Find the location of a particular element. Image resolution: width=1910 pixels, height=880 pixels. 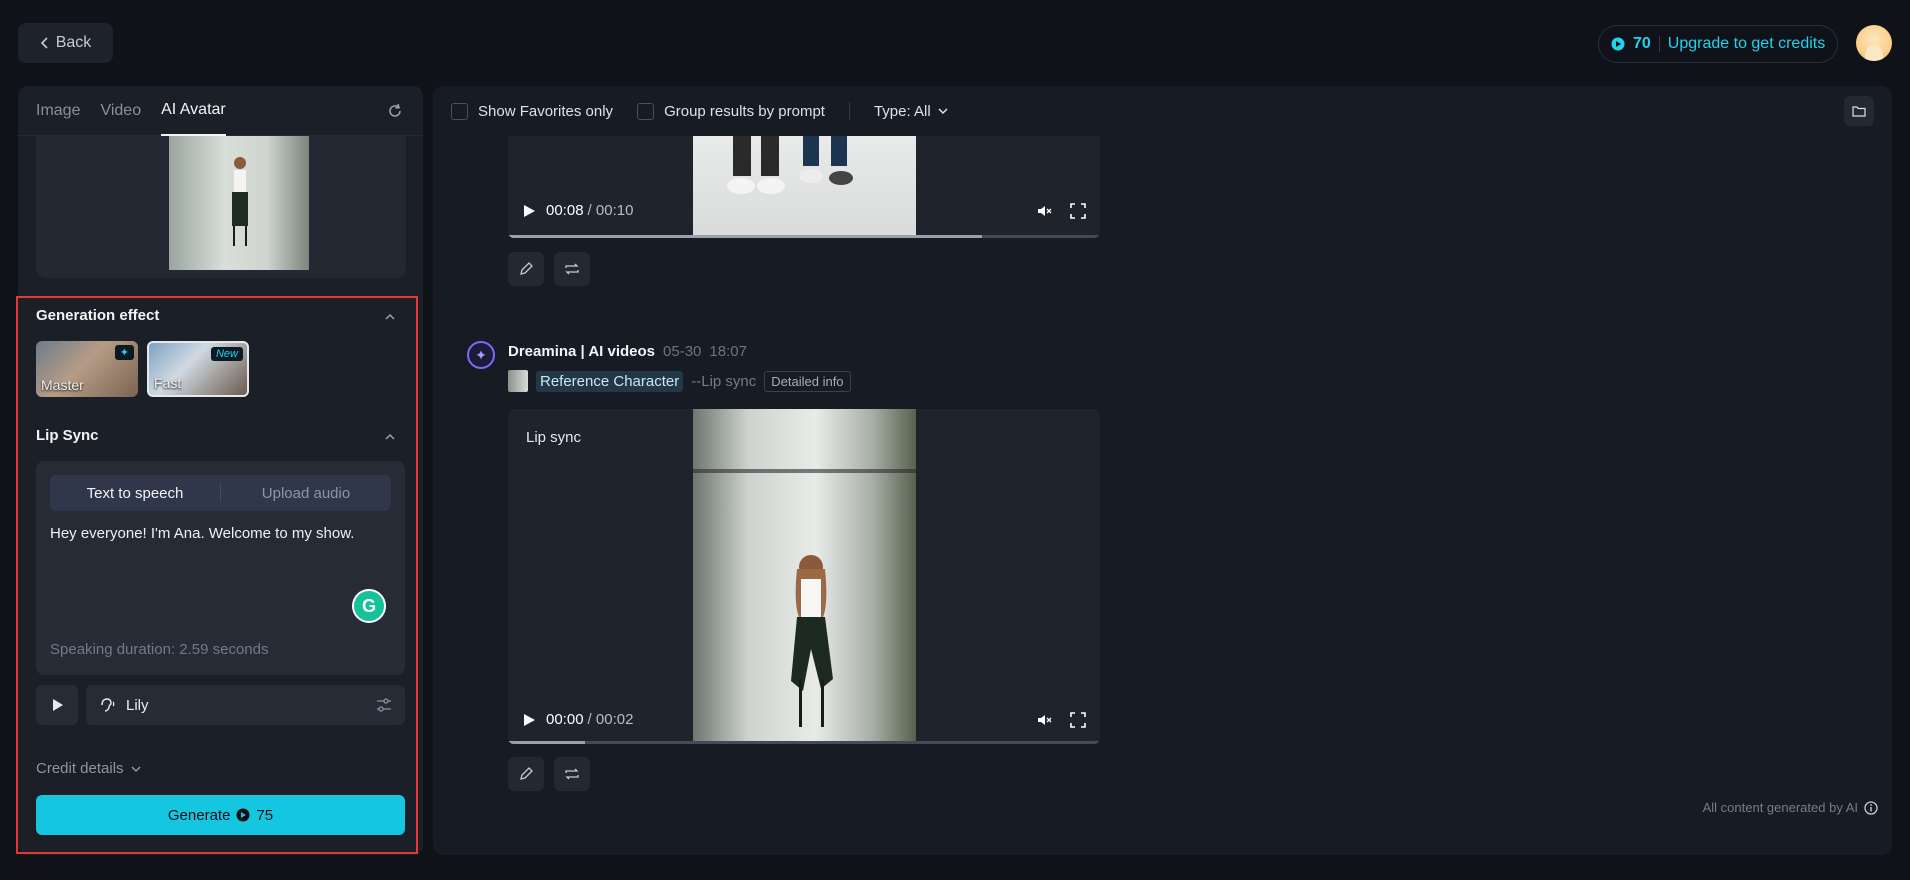

total-time: / 00:10 is located at coordinates (610, 210).